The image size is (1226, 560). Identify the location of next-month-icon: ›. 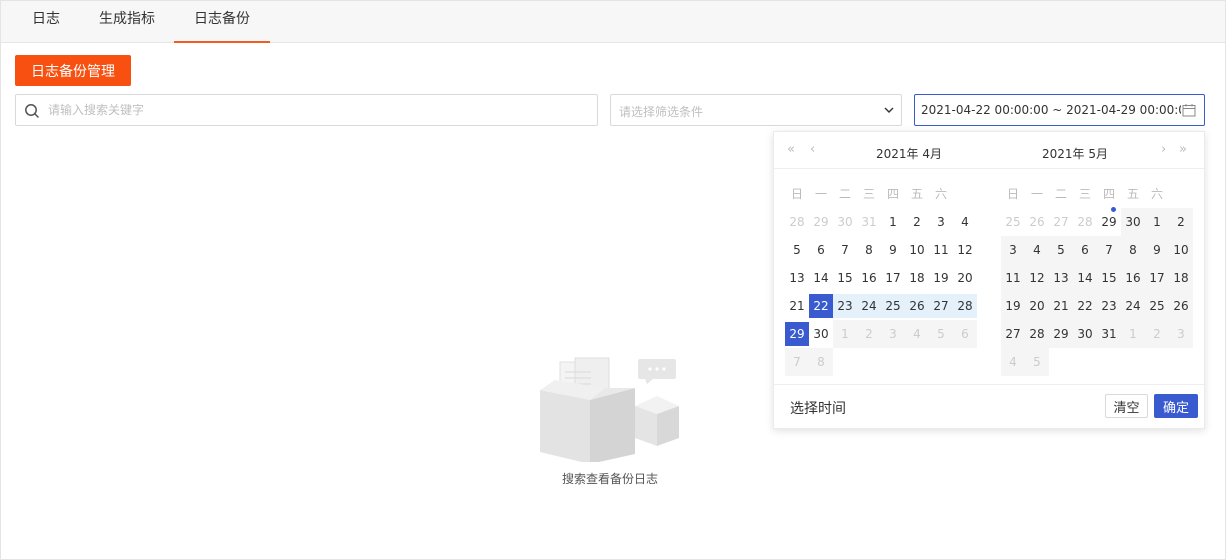
(1163, 149).